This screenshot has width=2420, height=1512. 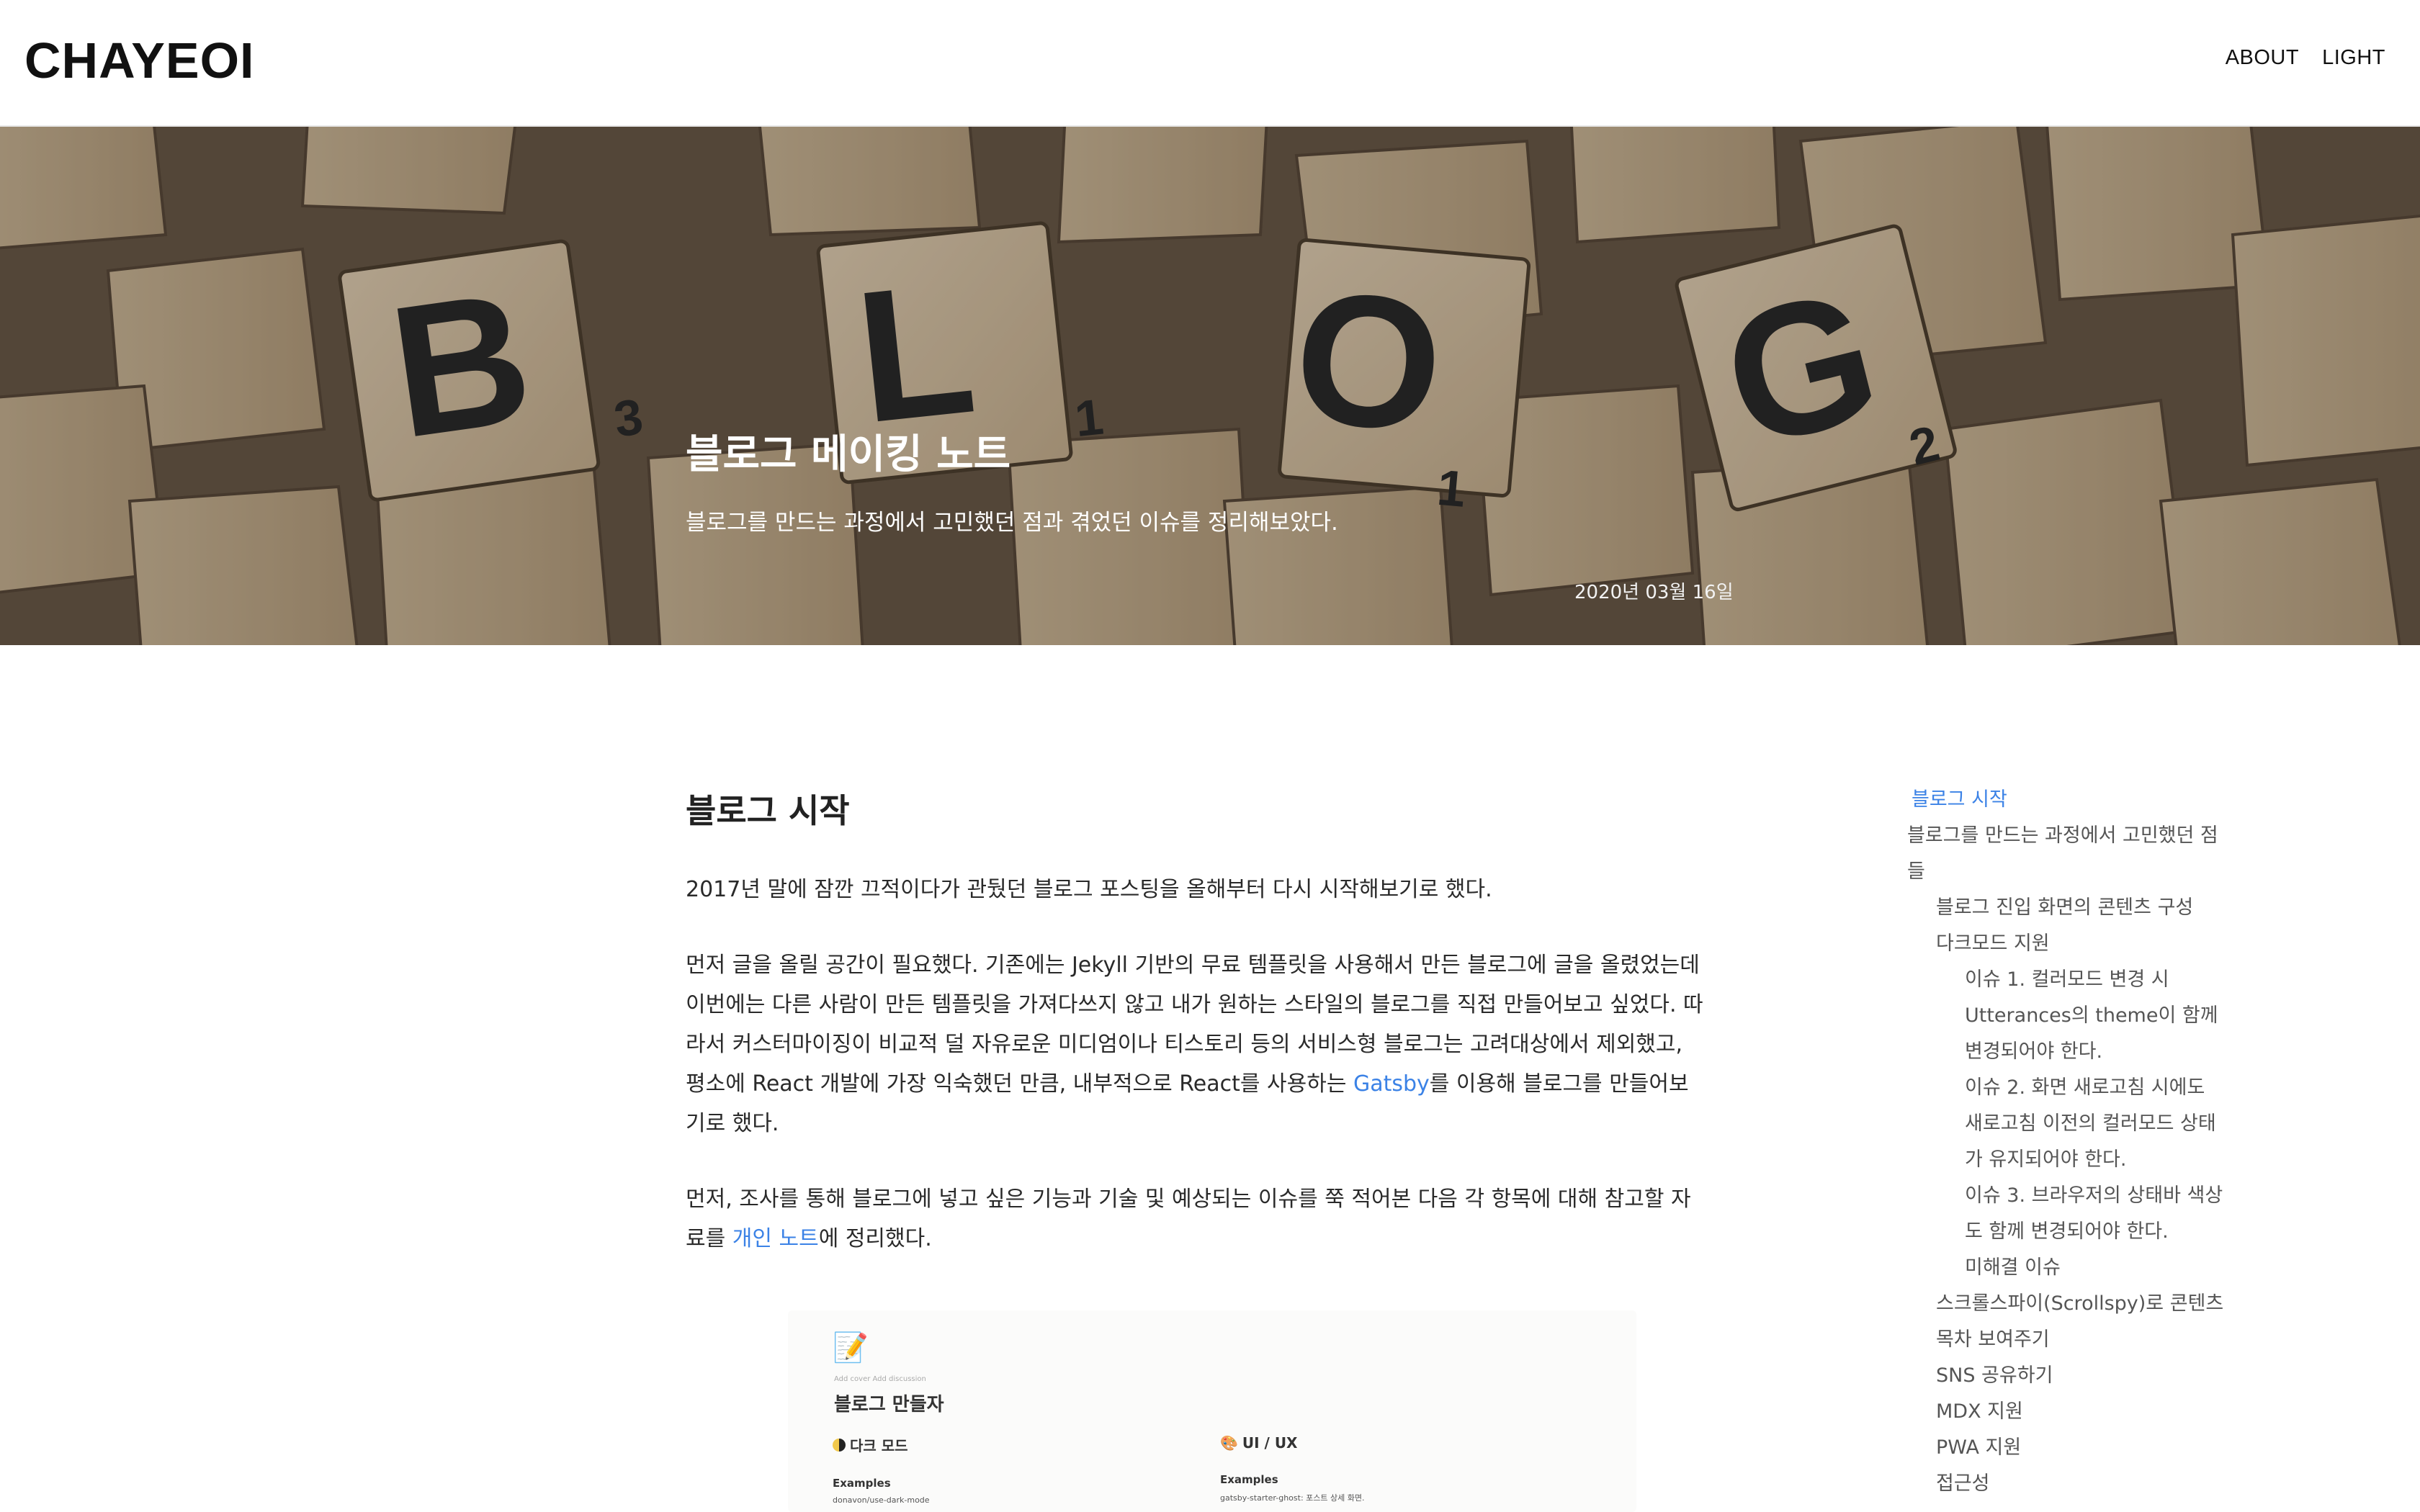 What do you see at coordinates (889, 1405) in the screenshot?
I see `notion-title: 블로그 만들자` at bounding box center [889, 1405].